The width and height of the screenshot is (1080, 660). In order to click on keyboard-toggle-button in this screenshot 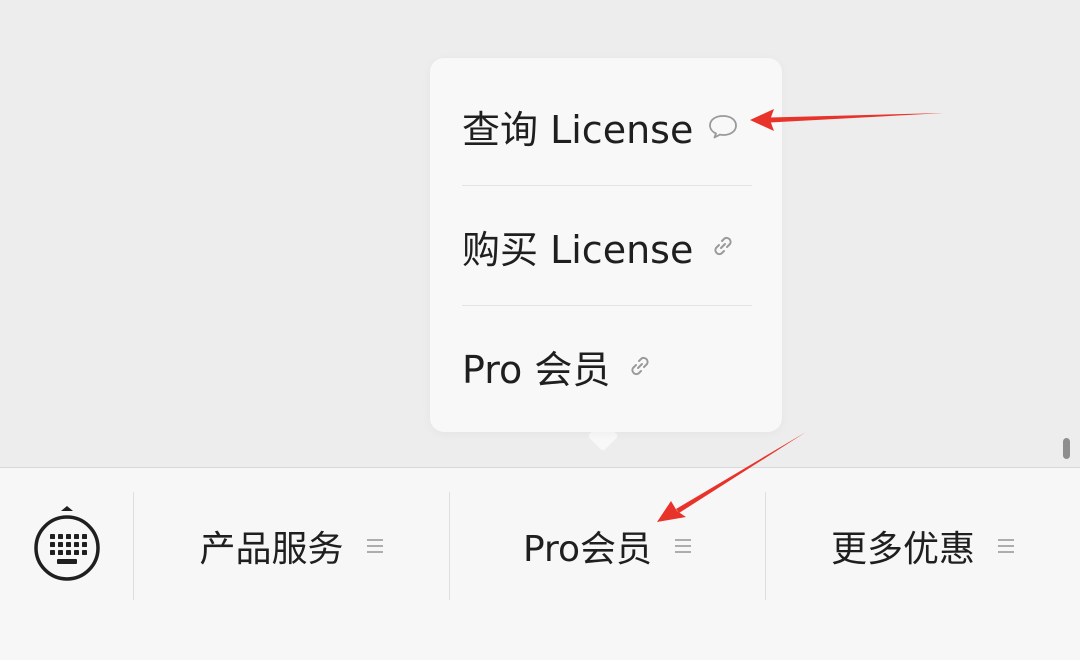, I will do `click(67, 546)`.